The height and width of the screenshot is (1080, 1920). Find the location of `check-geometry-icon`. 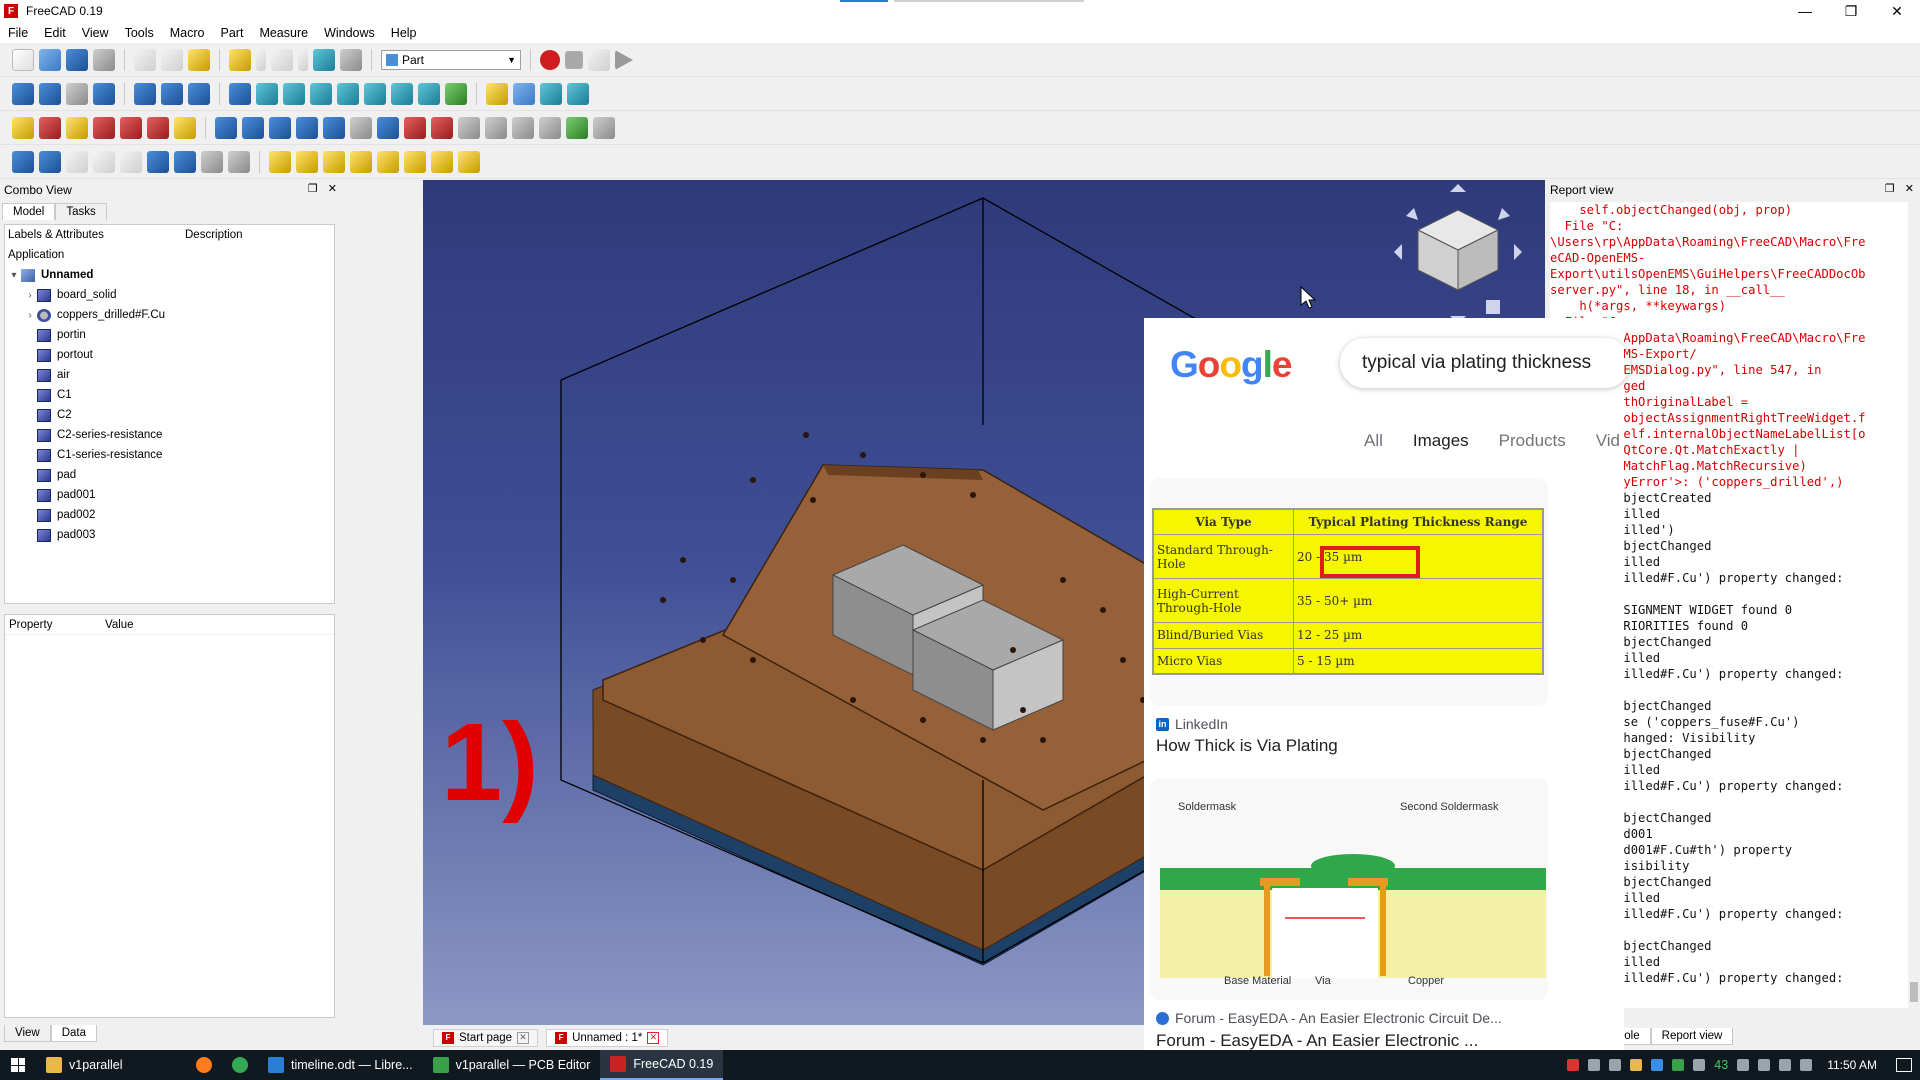

check-geometry-icon is located at coordinates (212, 161).